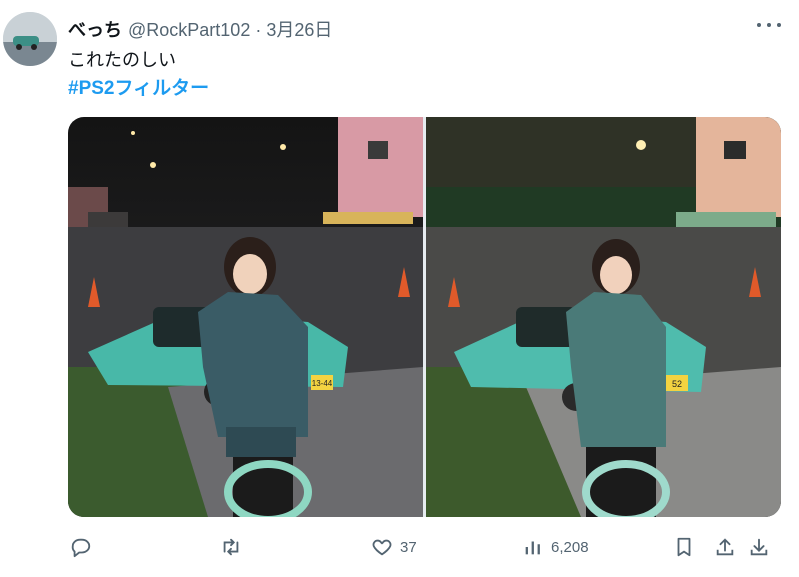 Image resolution: width=799 pixels, height=577 pixels. I want to click on share-button, so click(725, 547).